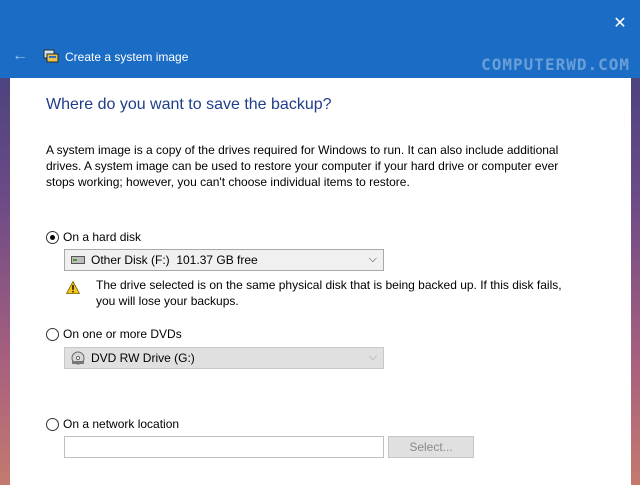 The width and height of the screenshot is (640, 485). Describe the element at coordinates (52, 237) in the screenshot. I see `hard-disk-radio` at that location.